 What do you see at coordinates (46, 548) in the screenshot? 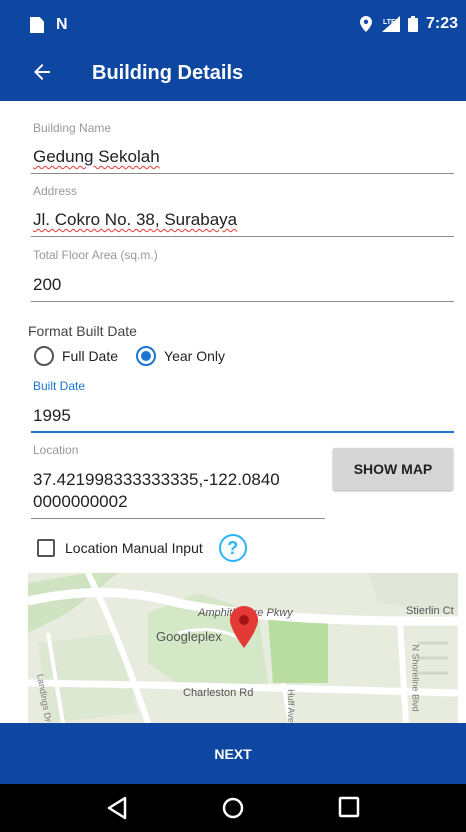
I see `location-manual-input-checkbox` at bounding box center [46, 548].